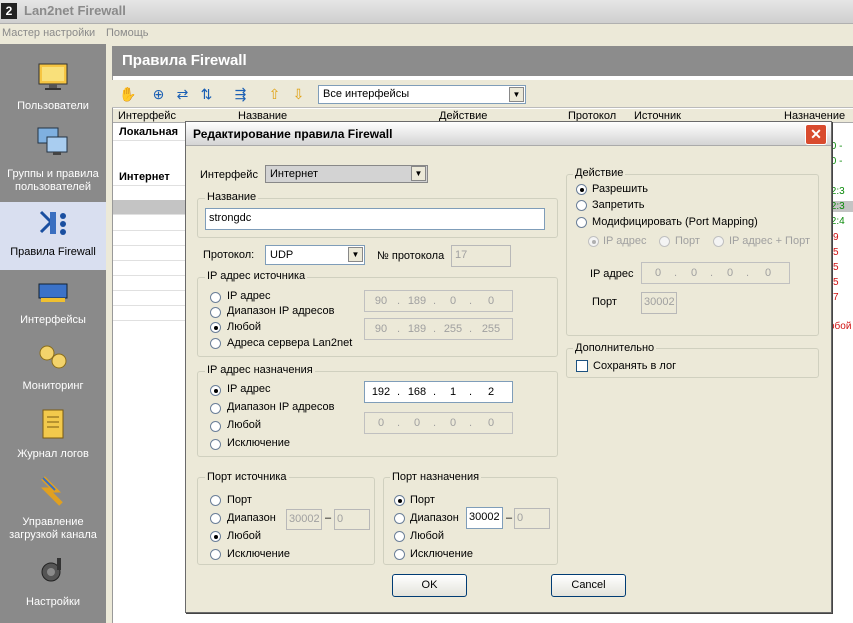 Image resolution: width=853 pixels, height=623 pixels. I want to click on sidebar-item-firewall-rules: Правила Firewall, so click(53, 236).